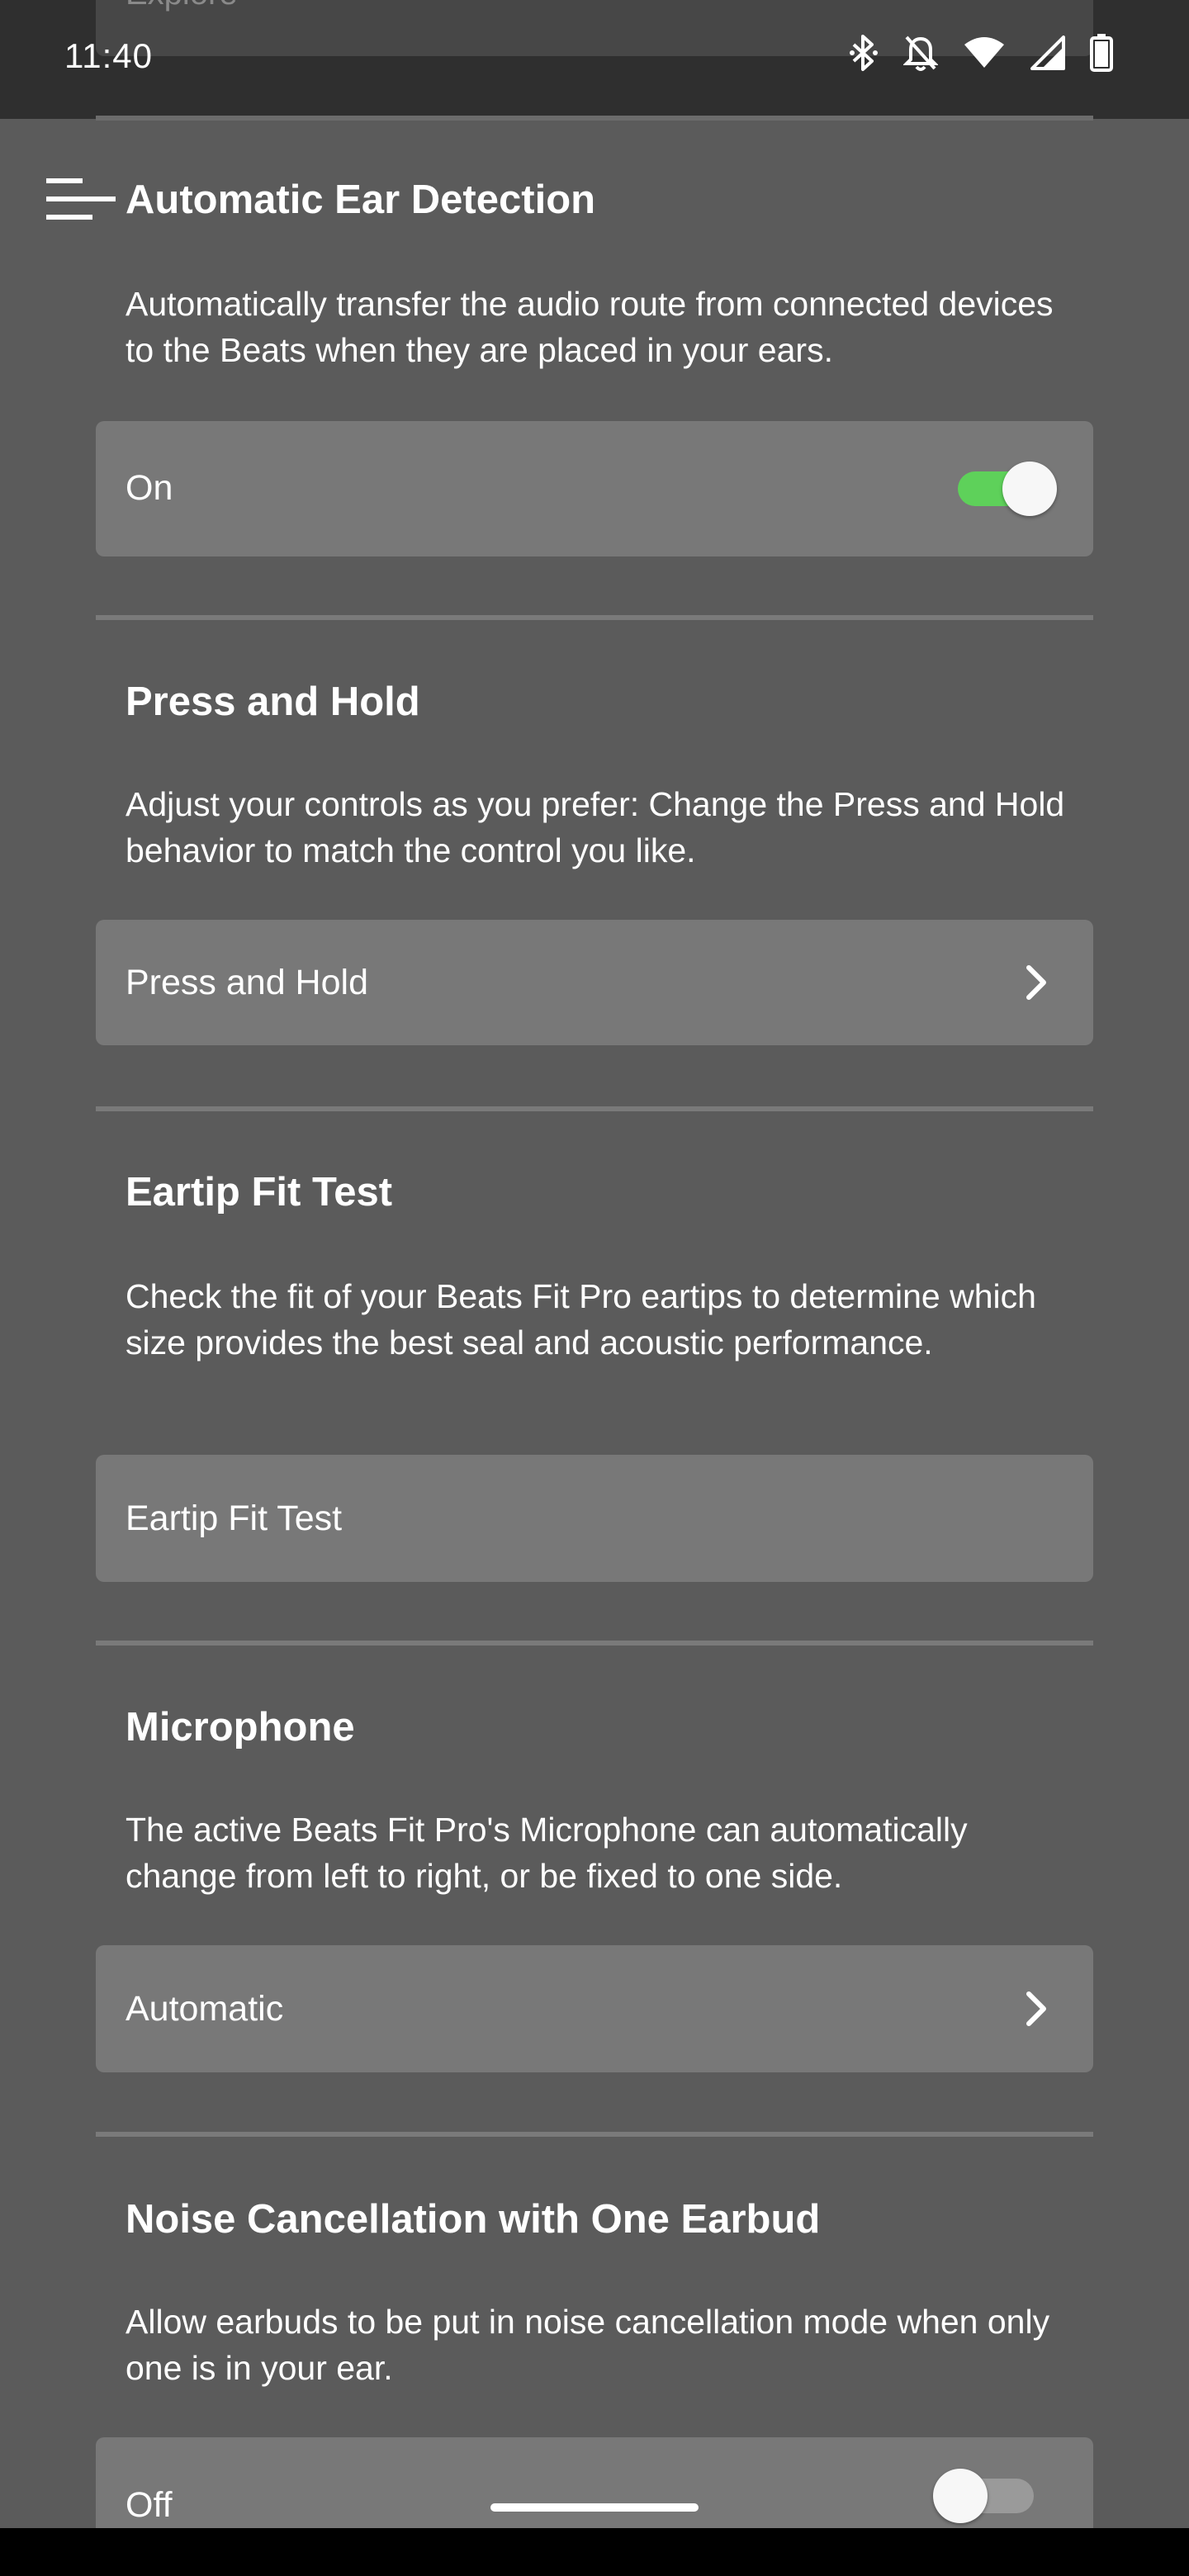 The width and height of the screenshot is (1189, 2576). I want to click on navigation-bar, so click(594, 2552).